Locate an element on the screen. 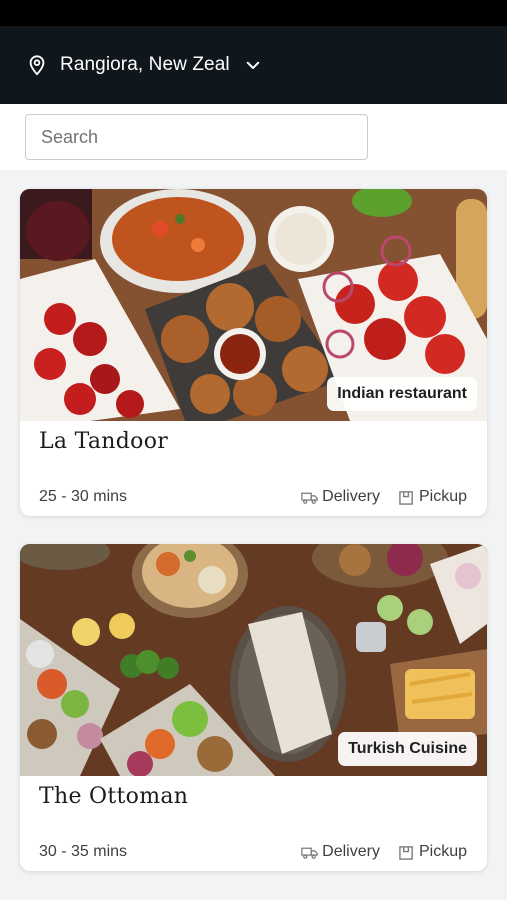  restaurant-name: The Ottoman is located at coordinates (253, 804).